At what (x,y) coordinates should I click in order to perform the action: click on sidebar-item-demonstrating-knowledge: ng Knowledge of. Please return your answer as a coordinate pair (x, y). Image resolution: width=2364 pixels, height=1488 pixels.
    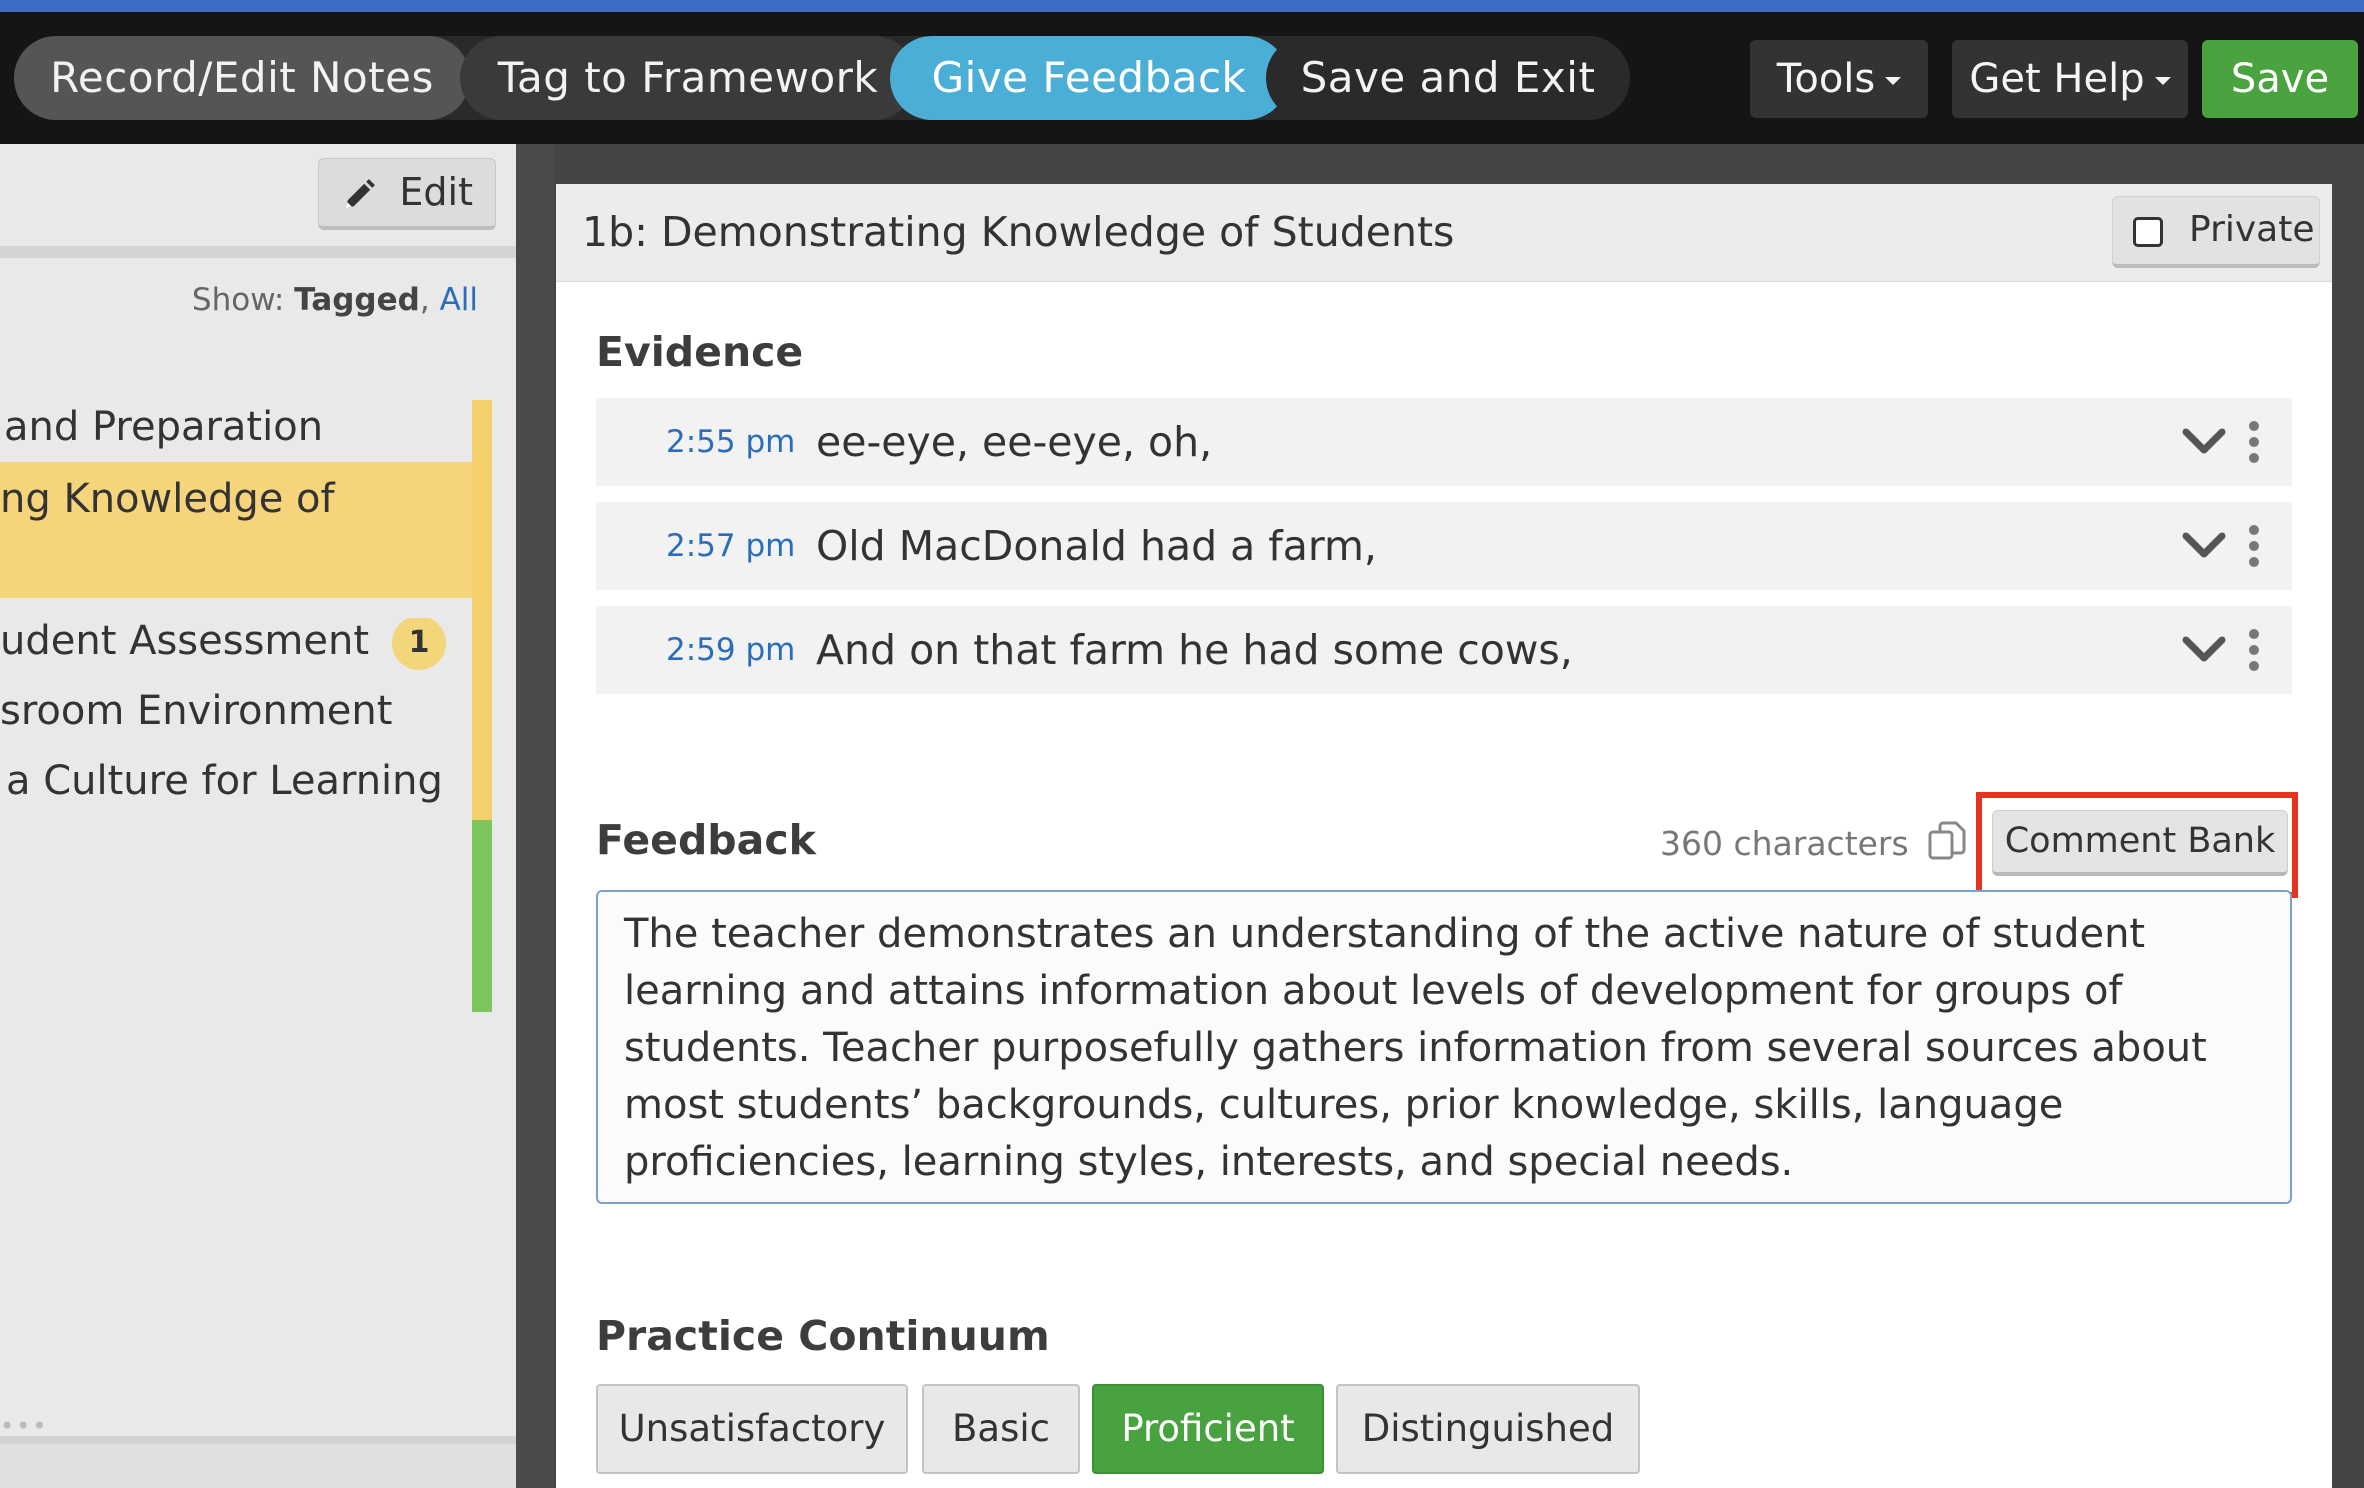
    Looking at the image, I should click on (236, 530).